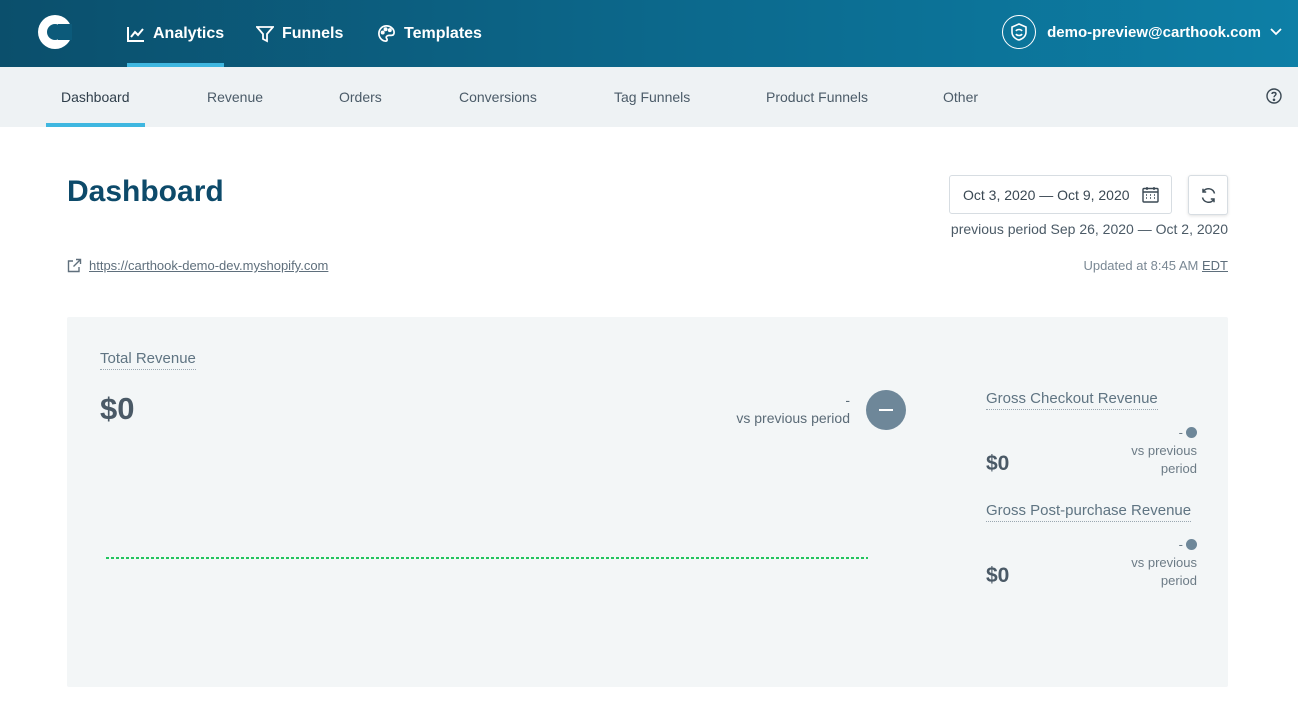 This screenshot has height=704, width=1298. What do you see at coordinates (135, 34) in the screenshot?
I see `line-chart-icon` at bounding box center [135, 34].